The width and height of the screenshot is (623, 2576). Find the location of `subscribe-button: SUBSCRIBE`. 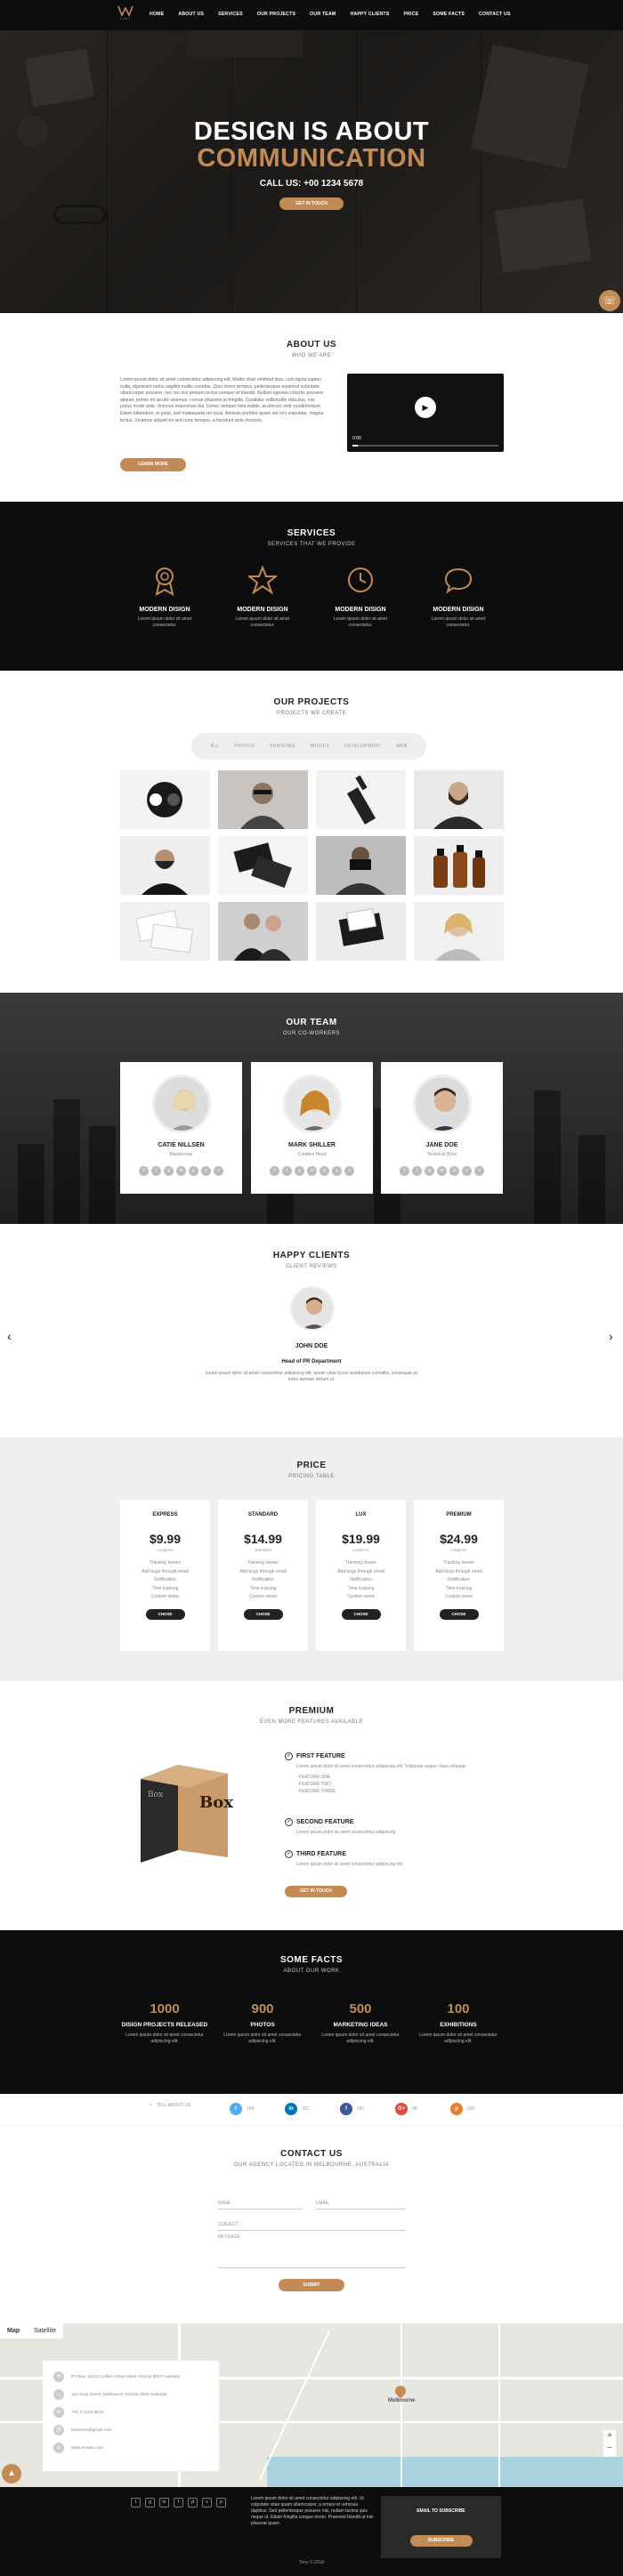

subscribe-button: SUBSCRIBE is located at coordinates (441, 2541).